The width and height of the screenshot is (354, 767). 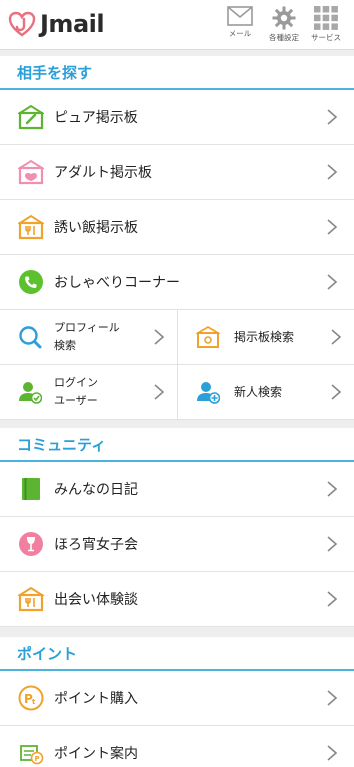 What do you see at coordinates (103, 173) in the screenshot?
I see `menu-item-label: アダルト掲示板` at bounding box center [103, 173].